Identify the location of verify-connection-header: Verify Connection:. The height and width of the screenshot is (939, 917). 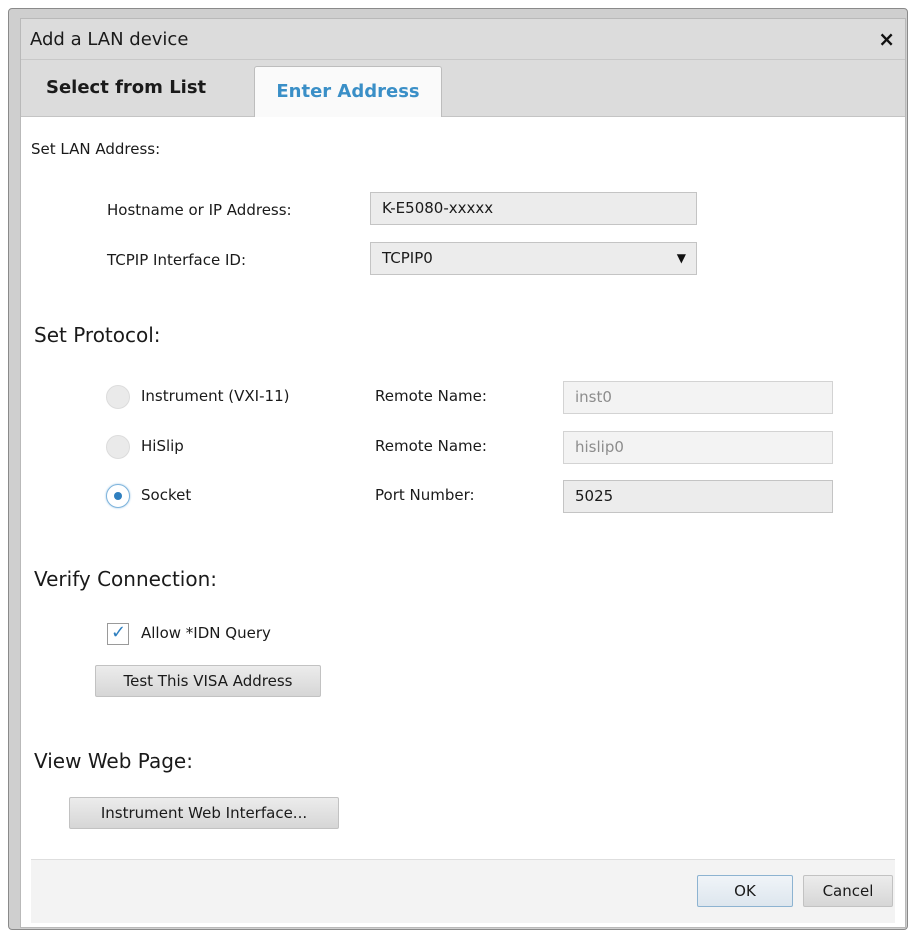
(125, 579).